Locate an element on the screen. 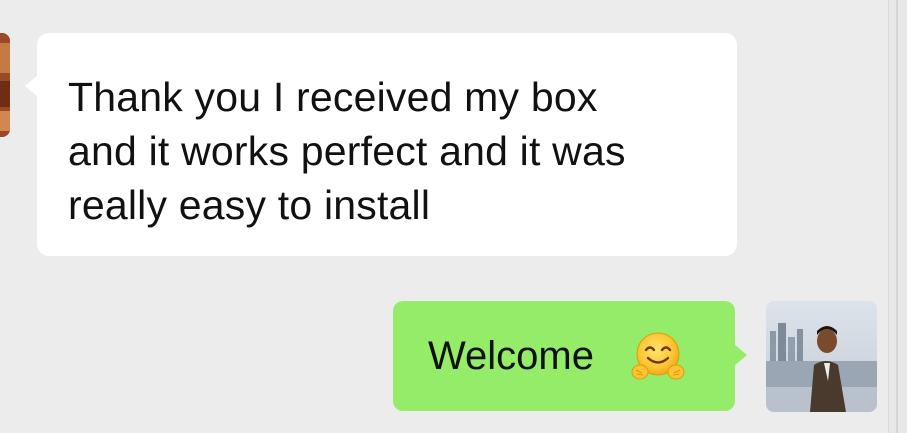  user-avatar is located at coordinates (821, 356).